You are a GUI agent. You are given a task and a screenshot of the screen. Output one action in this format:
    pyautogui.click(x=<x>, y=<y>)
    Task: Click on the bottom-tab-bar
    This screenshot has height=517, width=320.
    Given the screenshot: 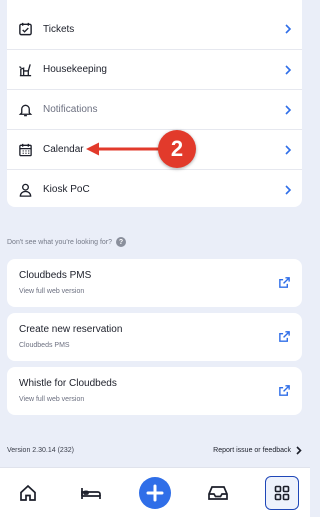 What is the action you would take?
    pyautogui.click(x=155, y=492)
    